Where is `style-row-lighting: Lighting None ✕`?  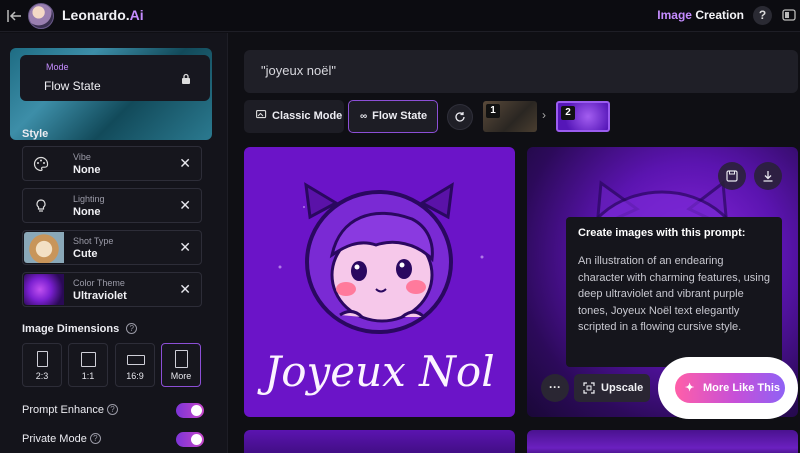 style-row-lighting: Lighting None ✕ is located at coordinates (112, 205).